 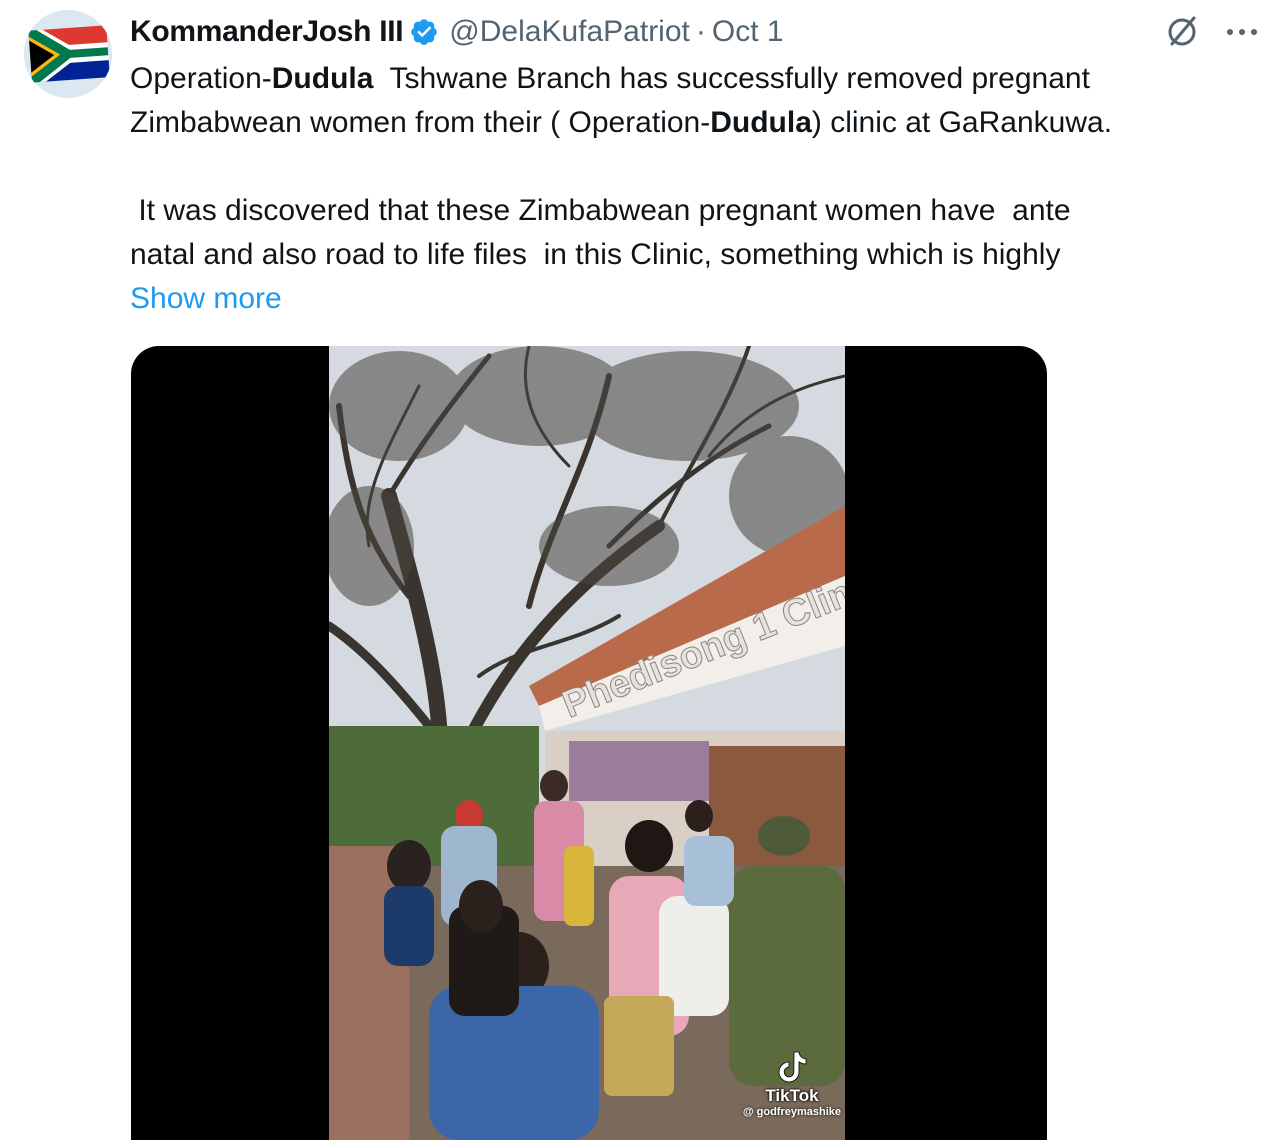 I want to click on more-options-icon, so click(x=1242, y=32).